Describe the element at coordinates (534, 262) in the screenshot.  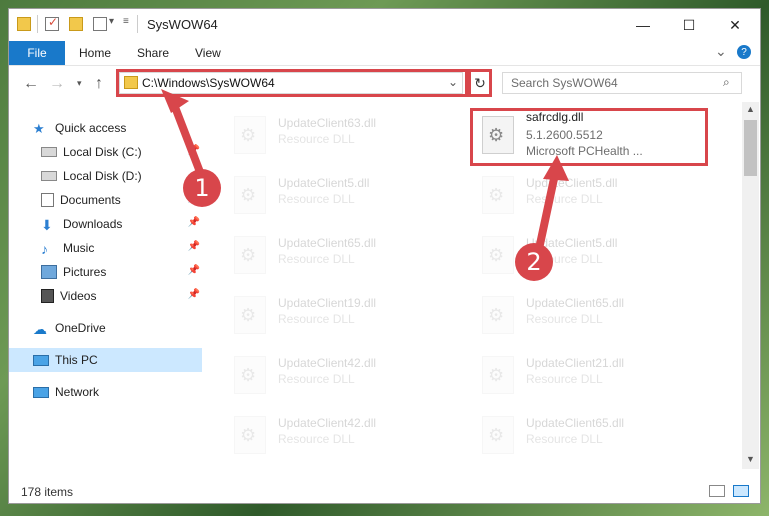
I see `callout-badge-2: 2` at that location.